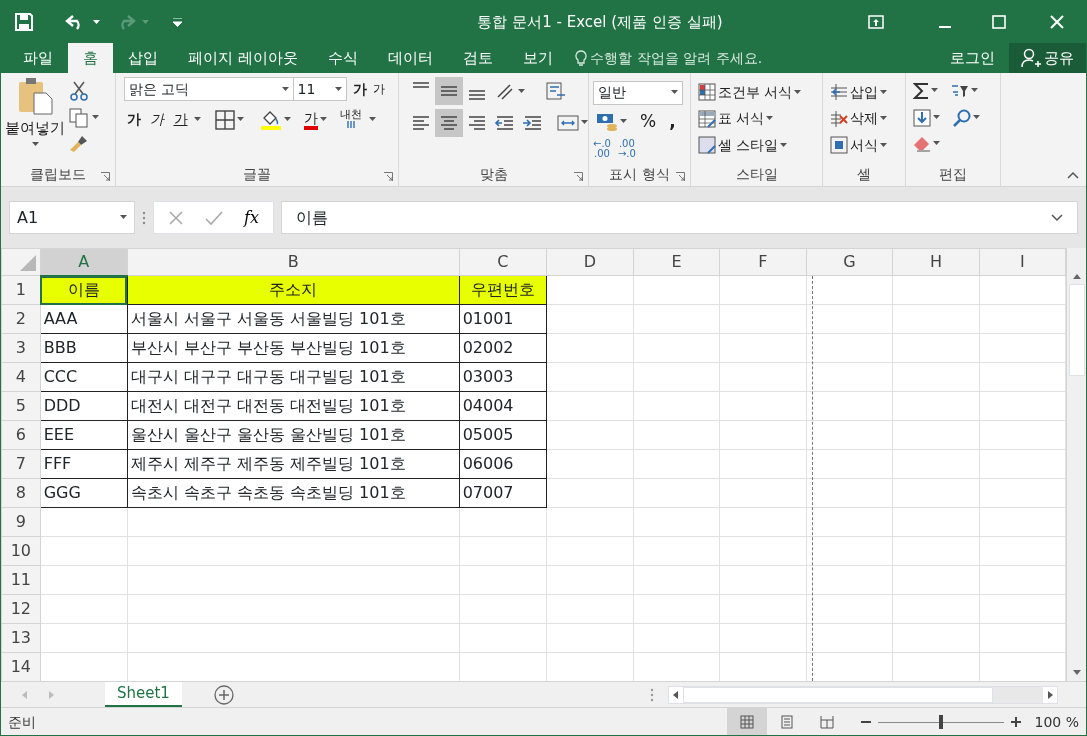 This screenshot has height=736, width=1087. I want to click on font-color-button: 가, so click(315, 119).